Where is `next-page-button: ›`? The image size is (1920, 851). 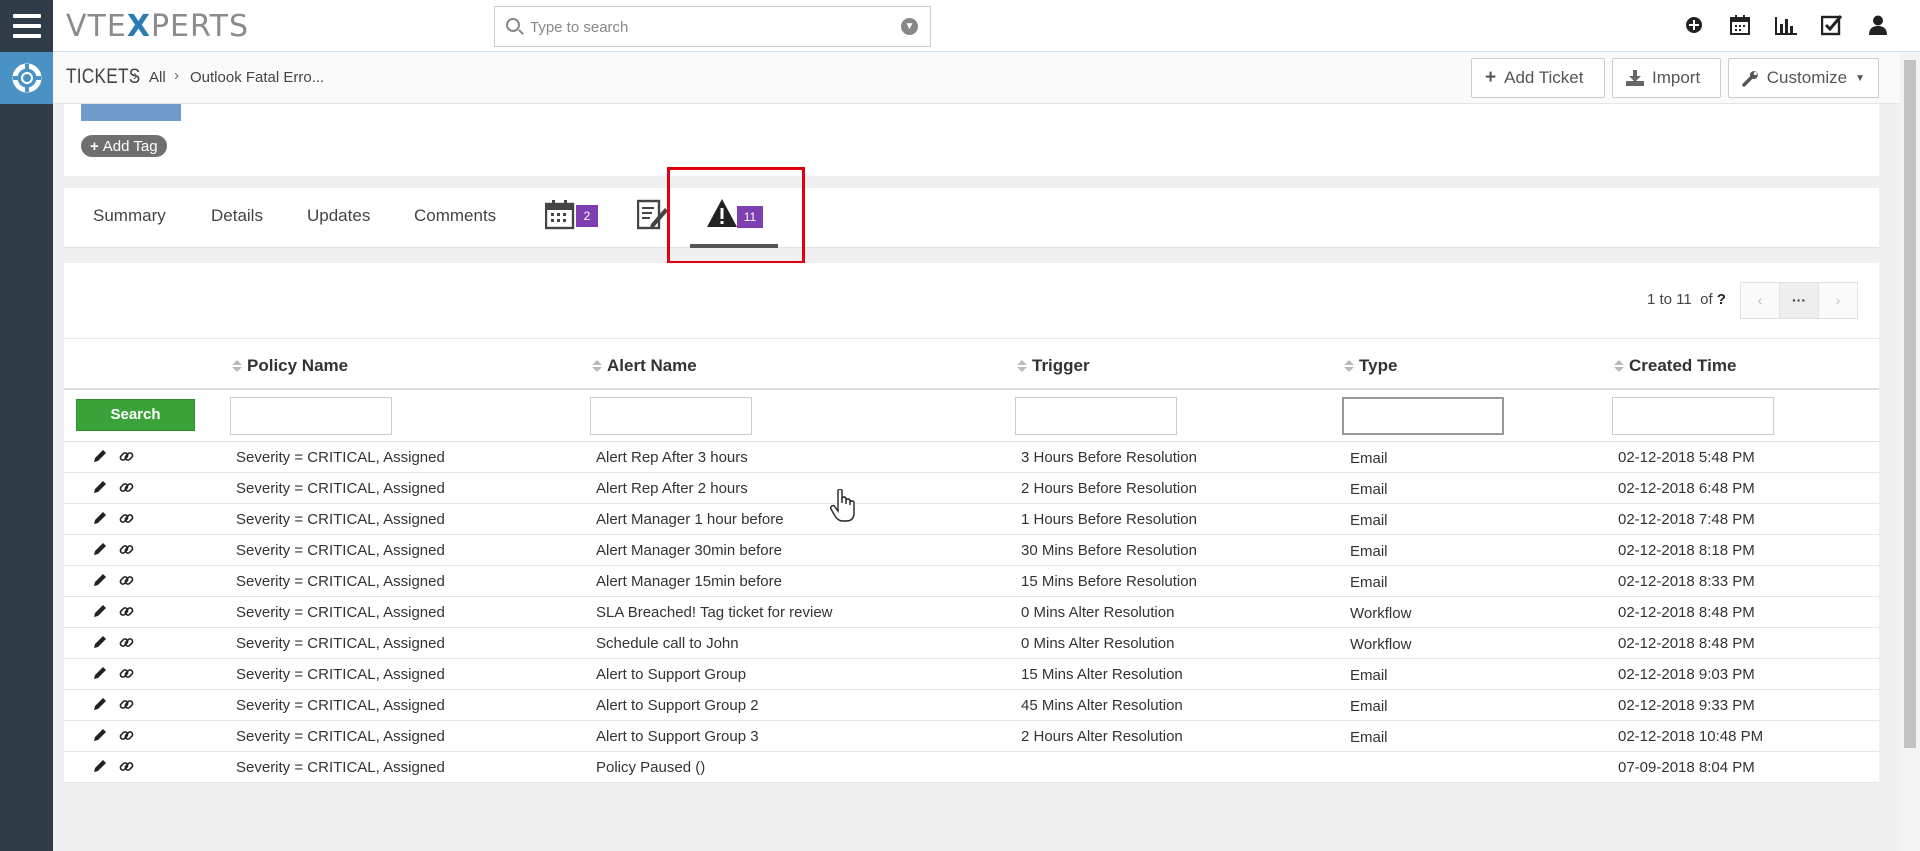 next-page-button: › is located at coordinates (1838, 300).